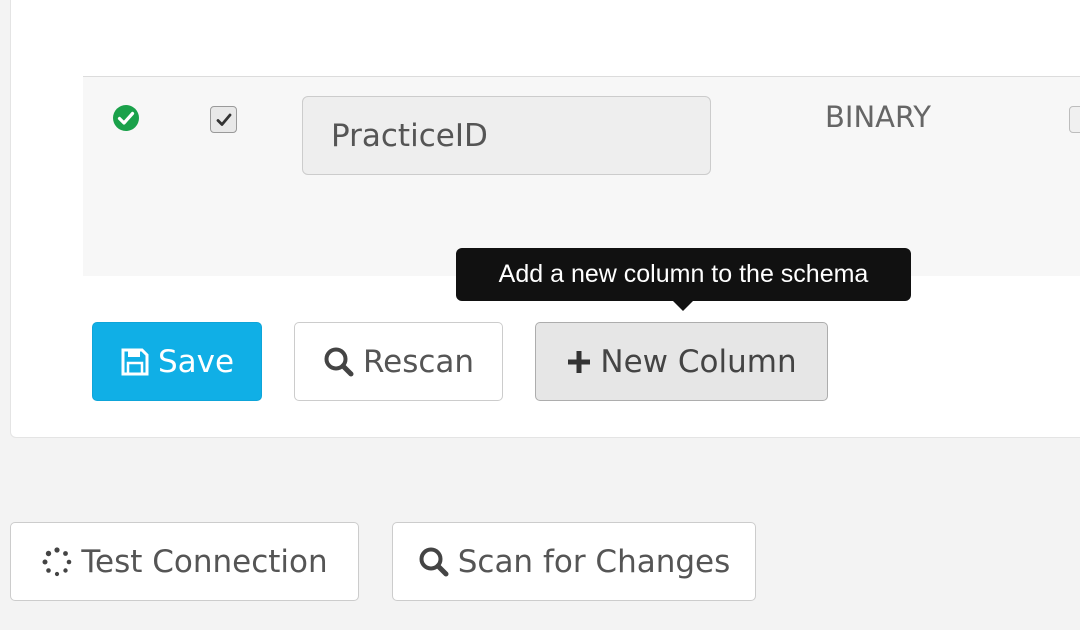 The height and width of the screenshot is (630, 1080). Describe the element at coordinates (204, 561) in the screenshot. I see `test-connection-button-label: Test Connection` at that location.